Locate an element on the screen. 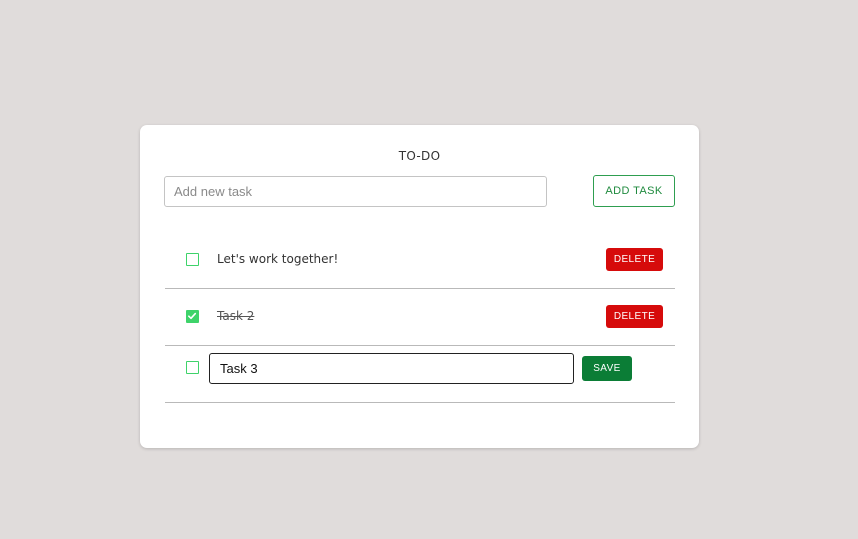  task-row: SAVE is located at coordinates (420, 374).